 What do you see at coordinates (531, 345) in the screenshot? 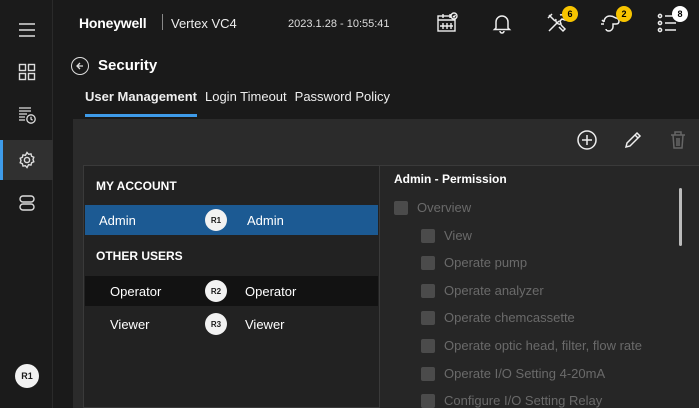
I see `permission-operate-optic-head: Operate optic head, filter, flow rate` at bounding box center [531, 345].